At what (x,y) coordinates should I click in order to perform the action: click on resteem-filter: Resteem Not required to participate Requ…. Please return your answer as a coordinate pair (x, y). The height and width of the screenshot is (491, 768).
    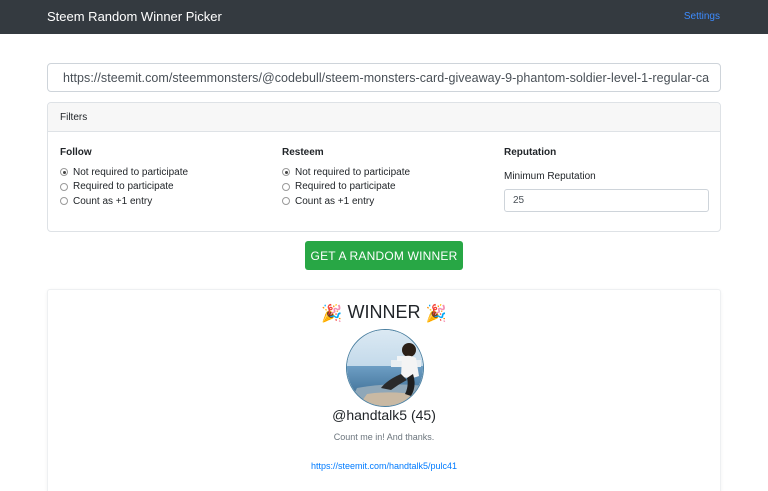
    Looking at the image, I should click on (346, 178).